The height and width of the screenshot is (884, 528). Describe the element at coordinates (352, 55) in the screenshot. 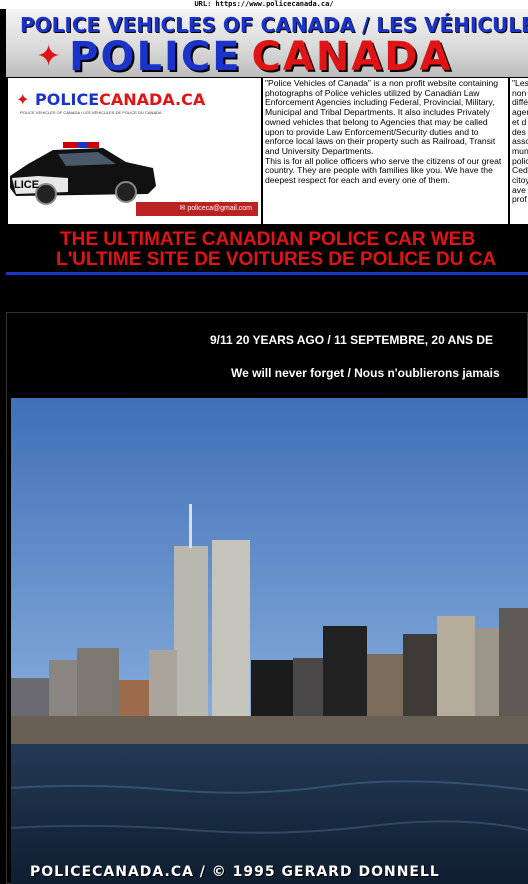

I see `banner-logo-canada: CANADA` at that location.